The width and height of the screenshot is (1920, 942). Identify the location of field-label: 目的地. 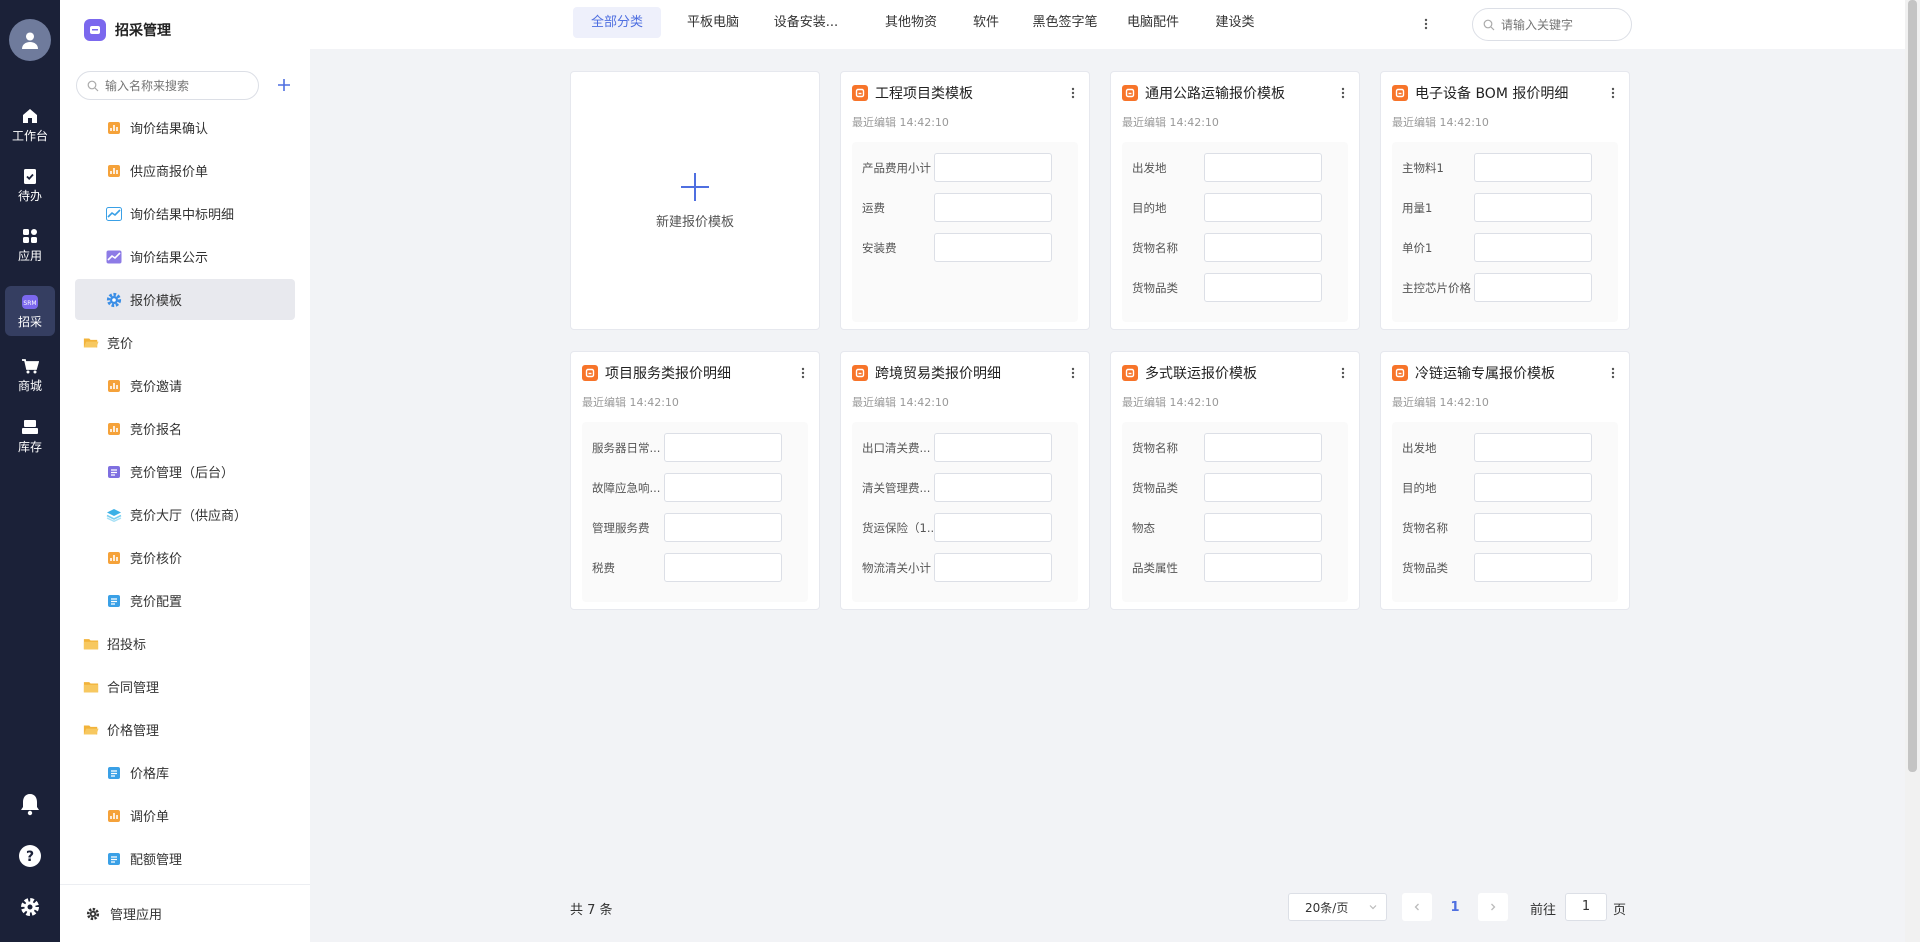
(1149, 208).